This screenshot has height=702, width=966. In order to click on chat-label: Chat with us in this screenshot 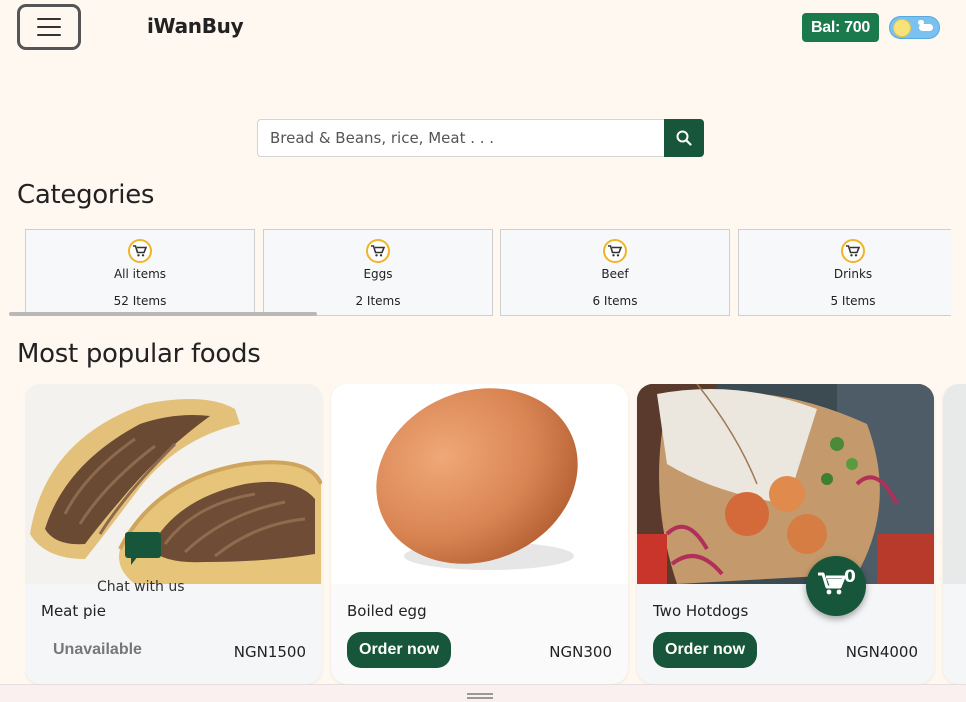, I will do `click(141, 587)`.